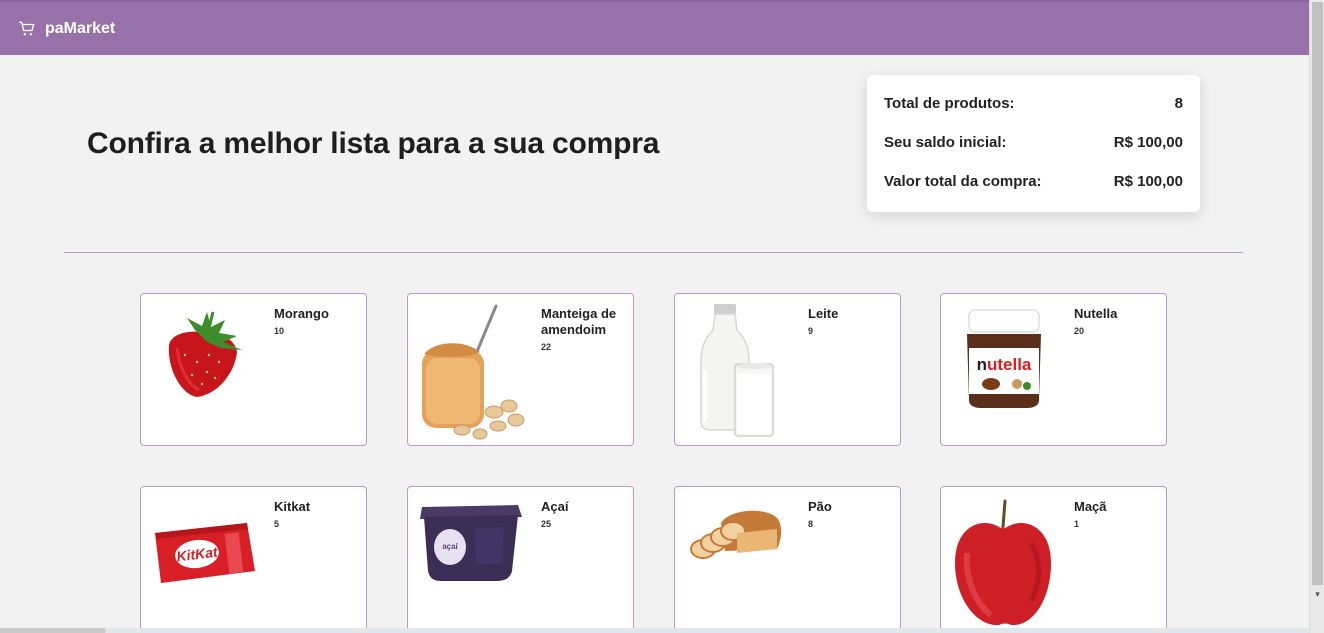  What do you see at coordinates (654, 27) in the screenshot?
I see `top-bar: paMarket` at bounding box center [654, 27].